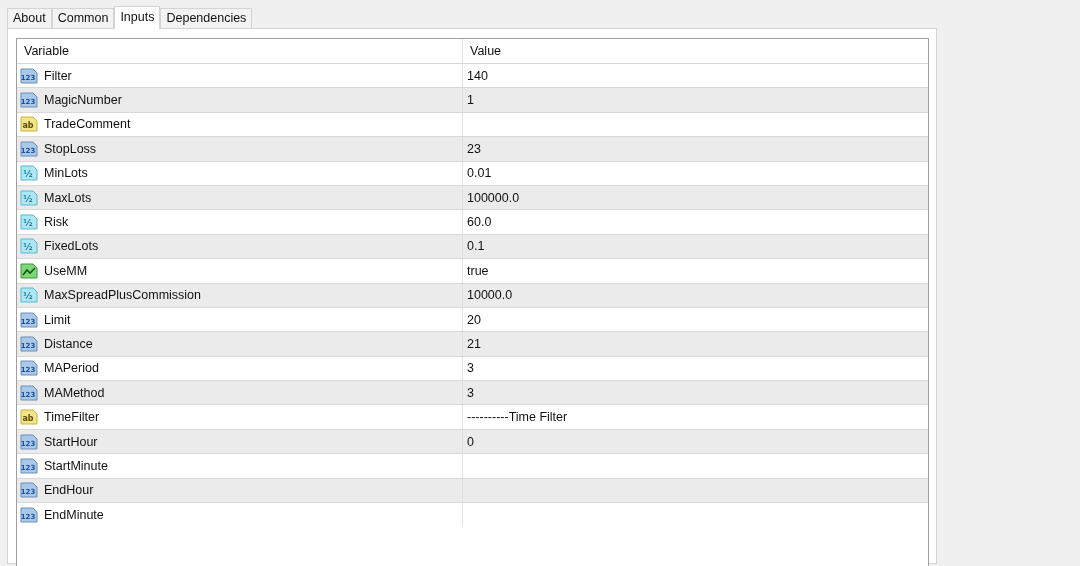  I want to click on boolean-type-icon, so click(29, 270).